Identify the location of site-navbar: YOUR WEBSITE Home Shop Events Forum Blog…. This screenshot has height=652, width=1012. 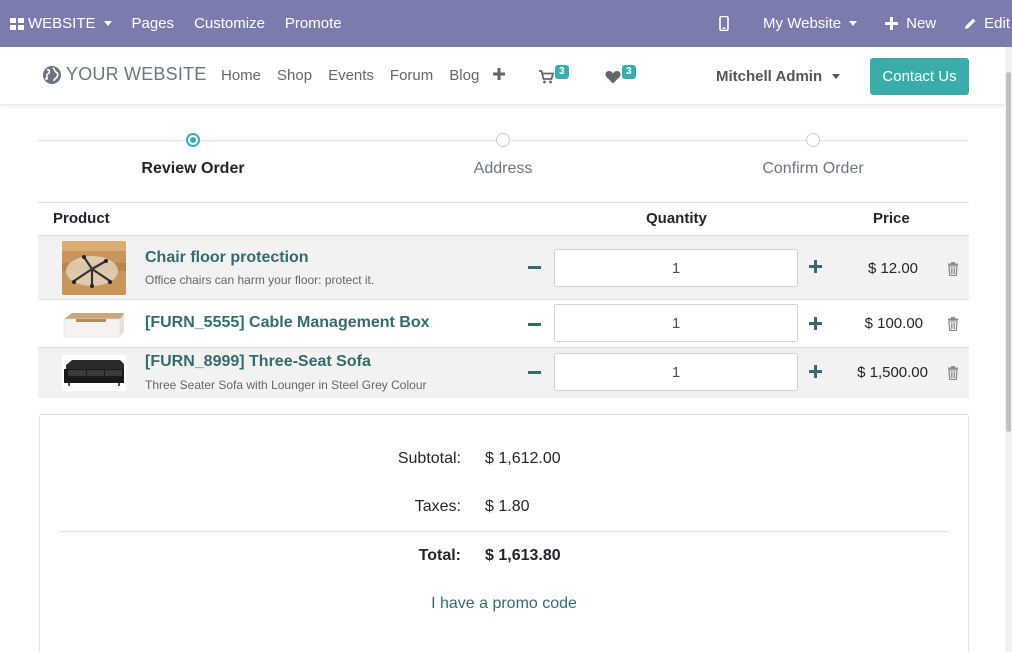
(506, 76).